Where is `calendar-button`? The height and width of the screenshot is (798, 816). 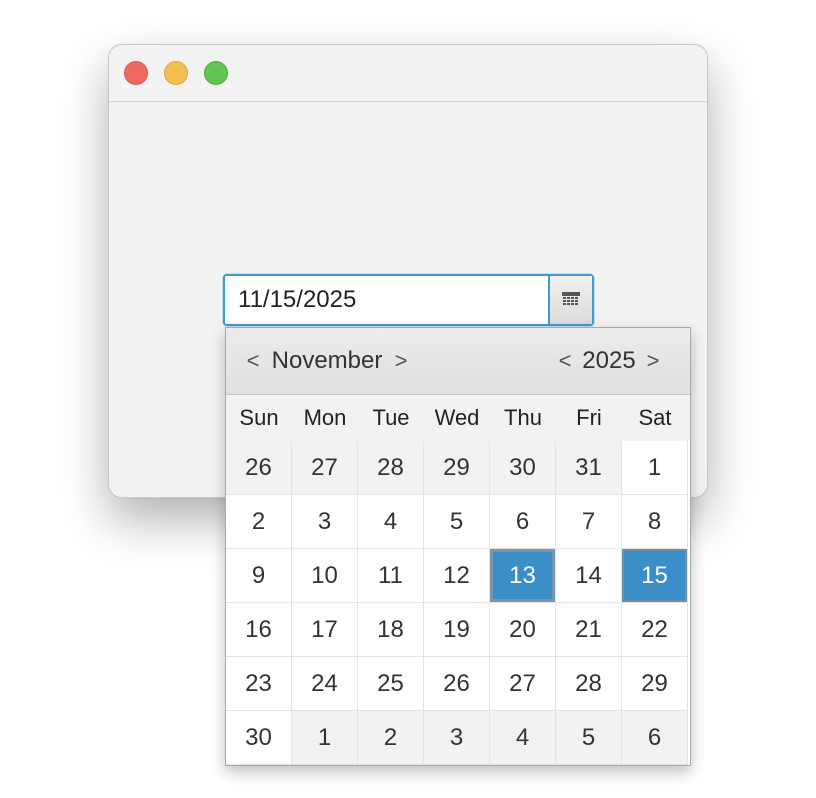
calendar-button is located at coordinates (570, 300).